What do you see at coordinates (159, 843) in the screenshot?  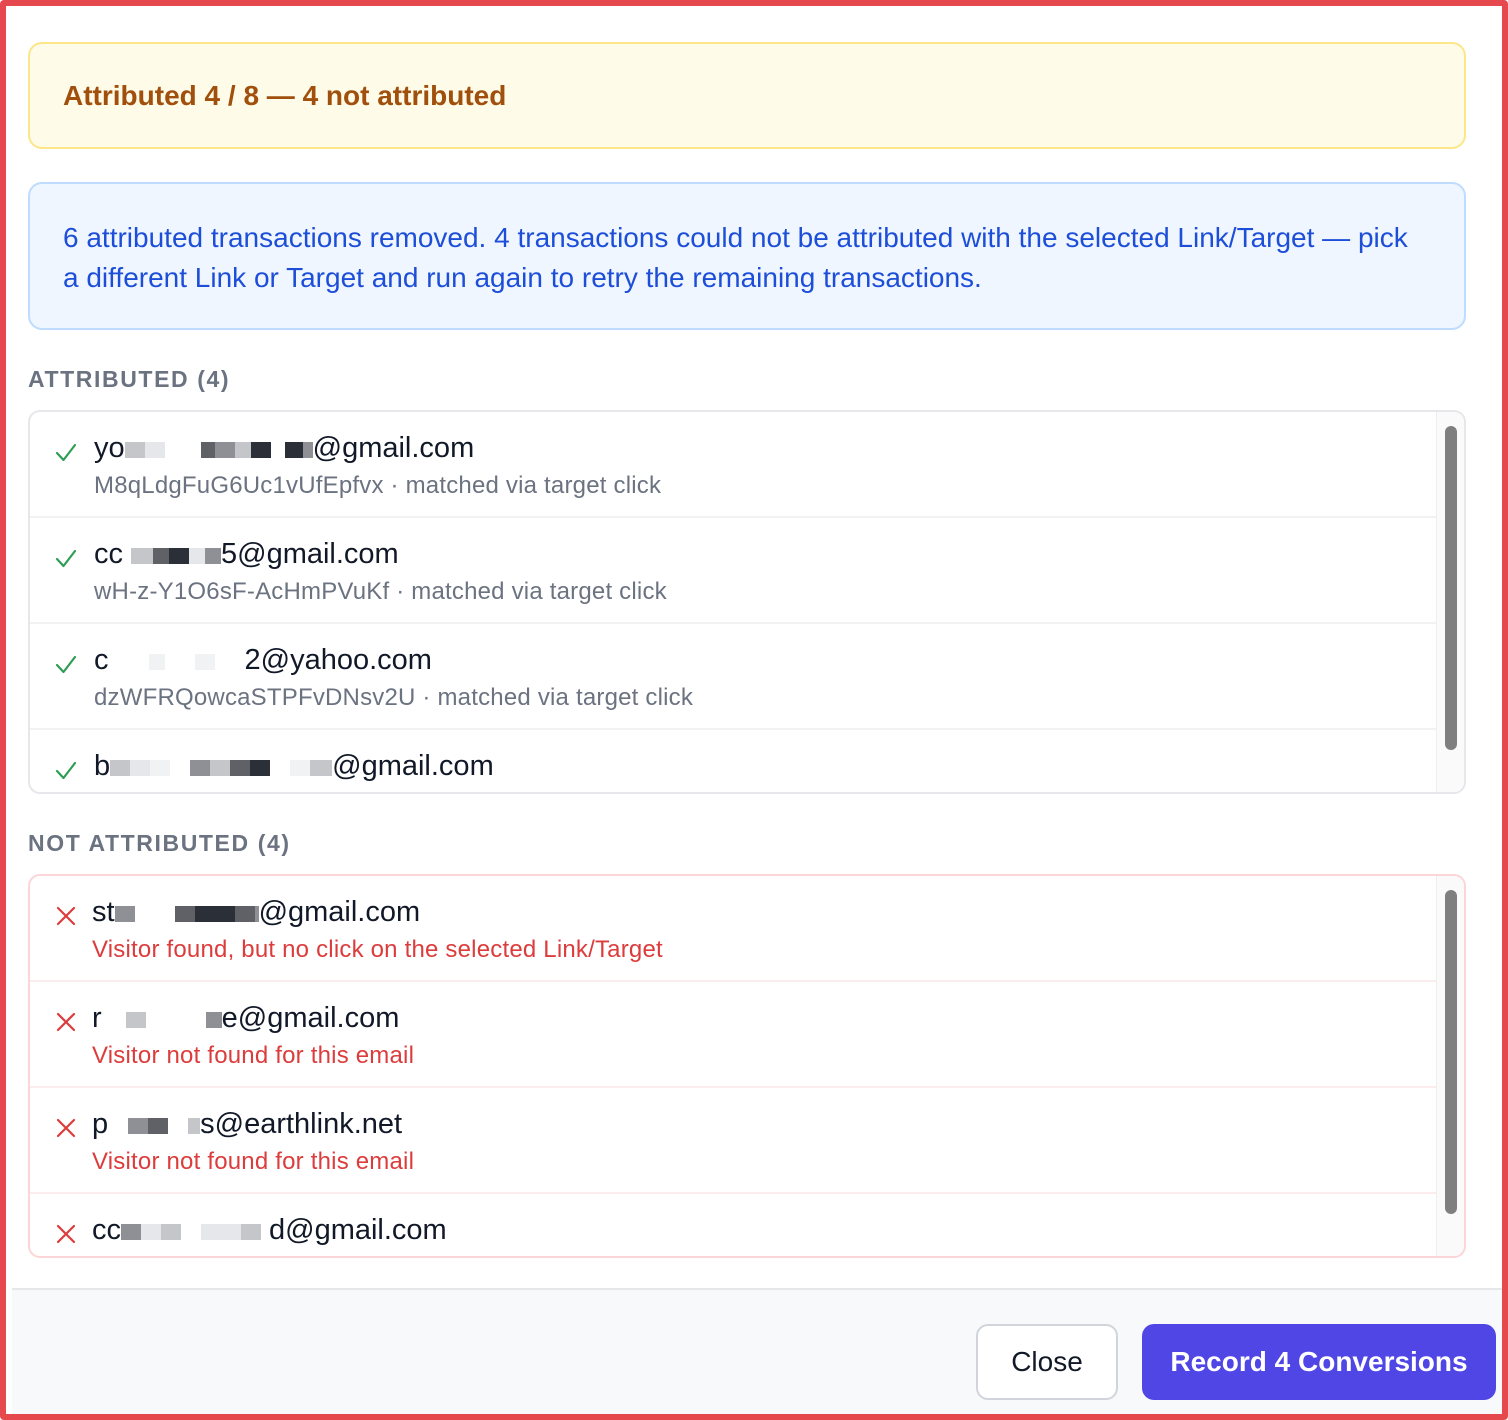 I see `not-attributed-section-title: NOT ATTRIBUTED (4)` at bounding box center [159, 843].